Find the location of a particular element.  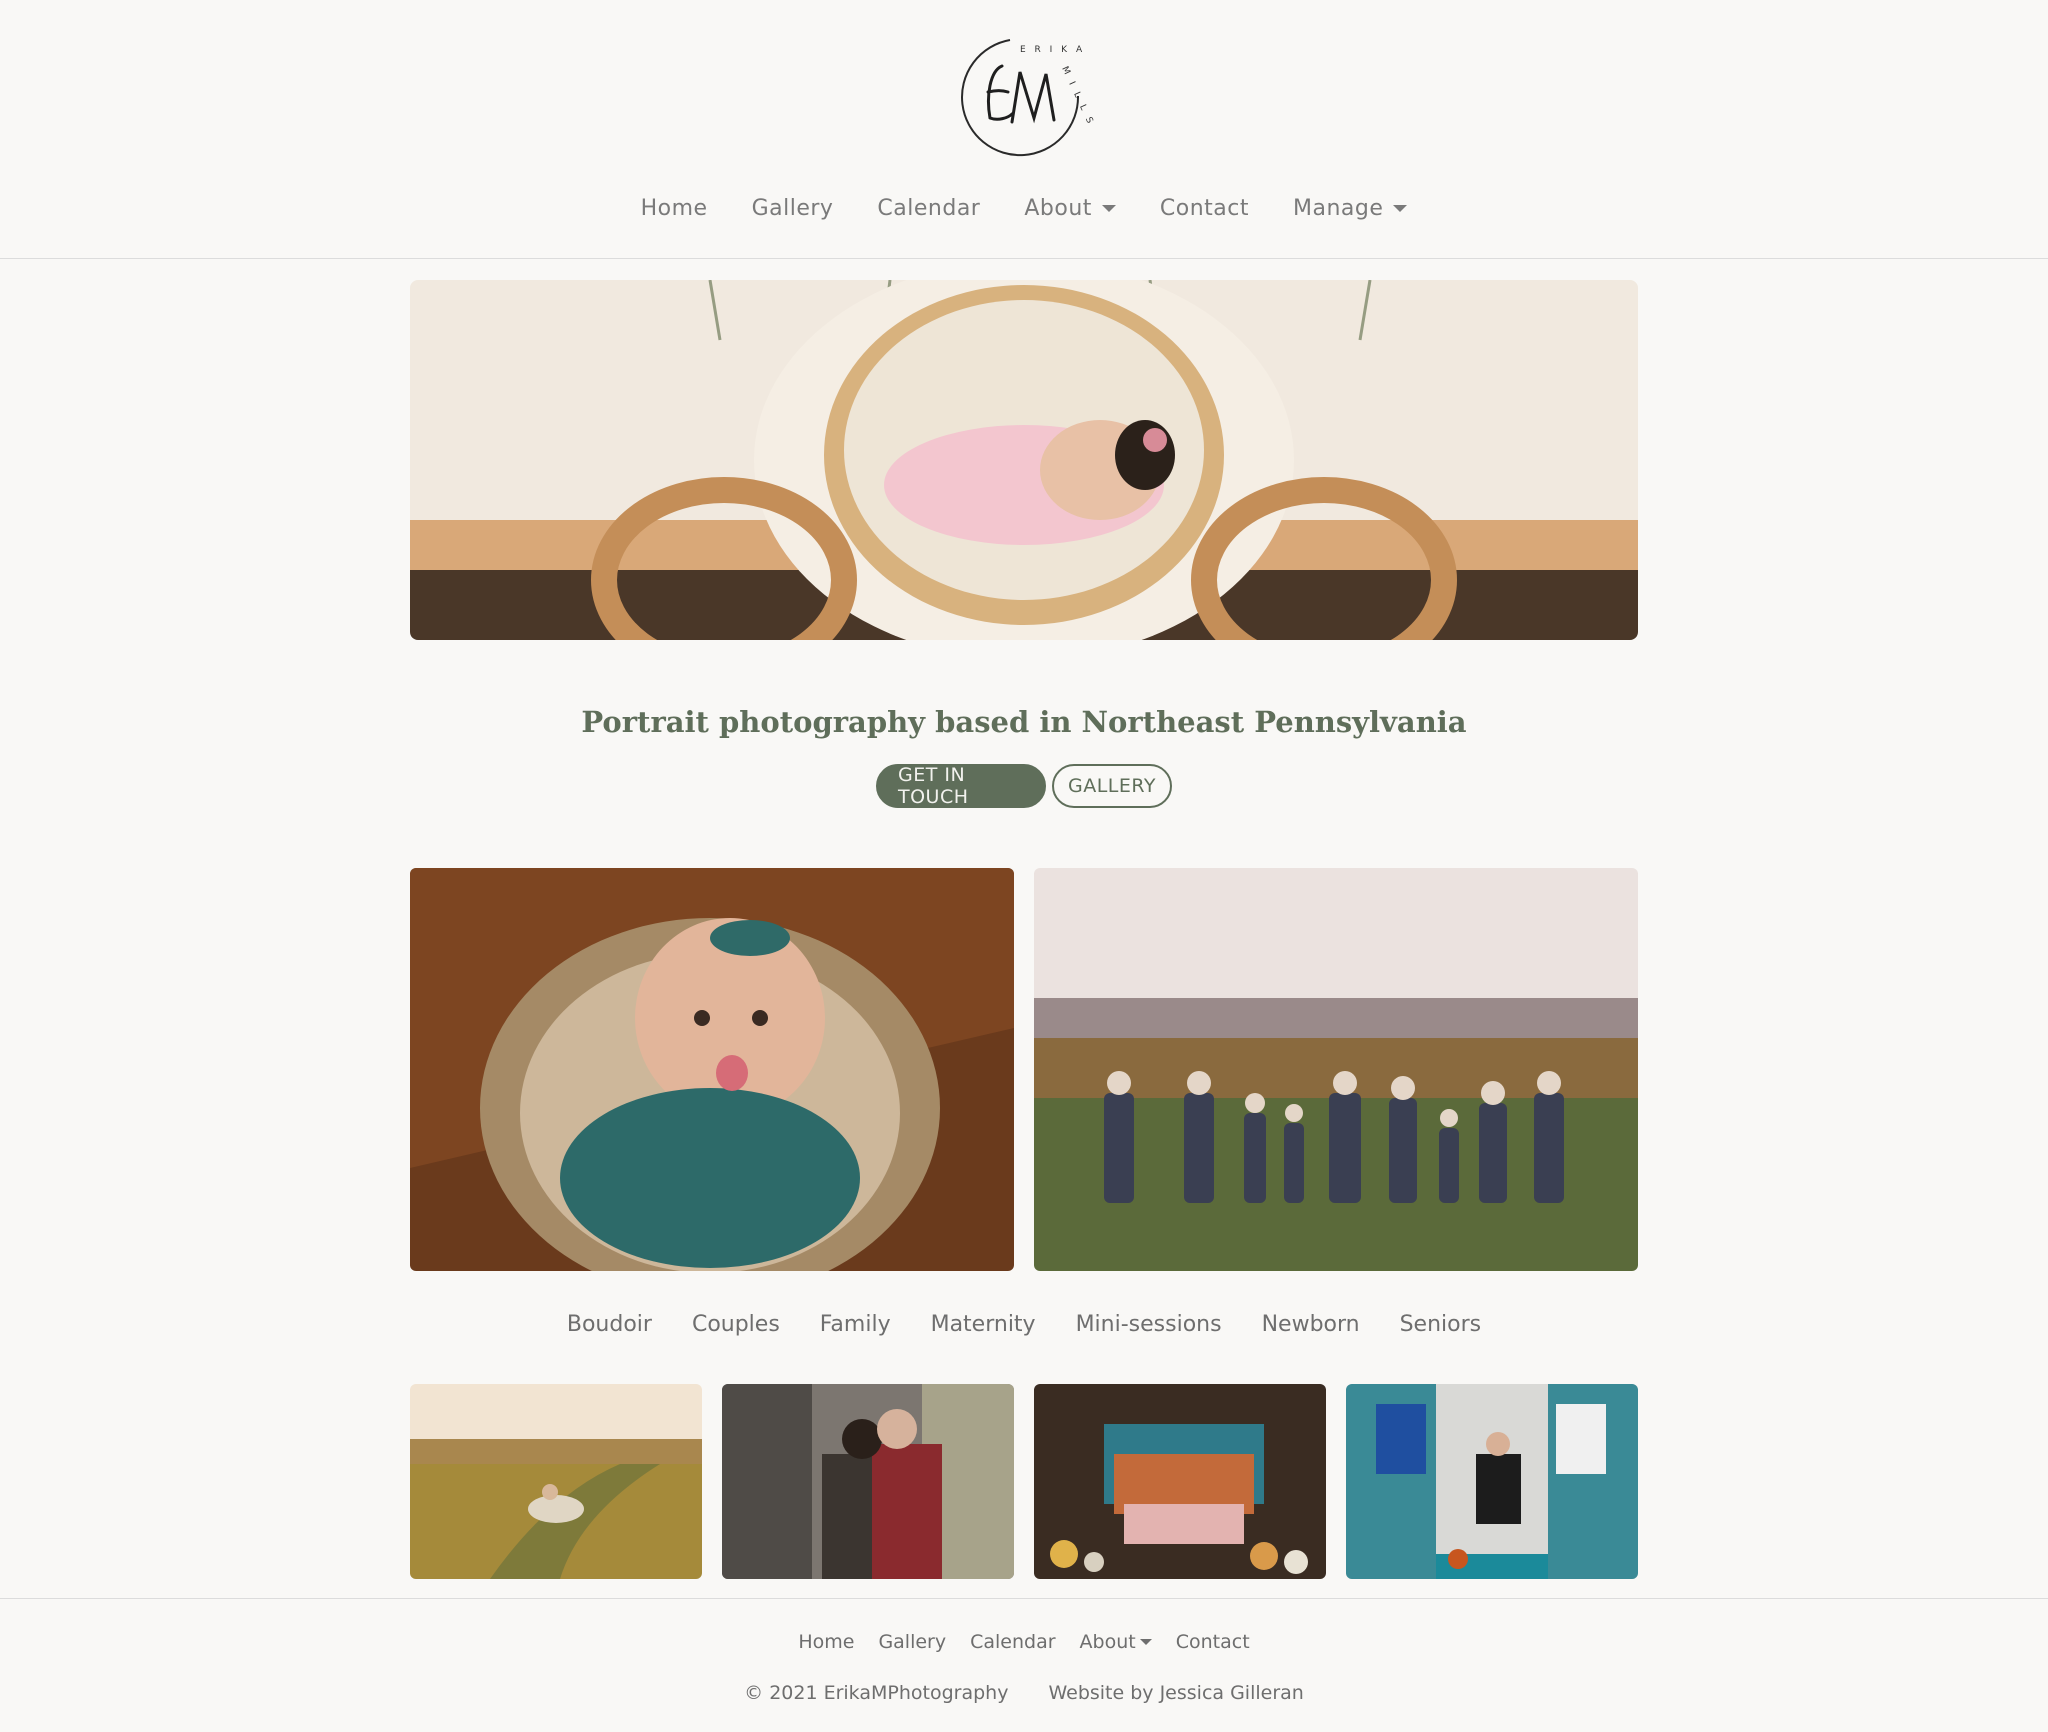

nav-home: Home is located at coordinates (674, 208).